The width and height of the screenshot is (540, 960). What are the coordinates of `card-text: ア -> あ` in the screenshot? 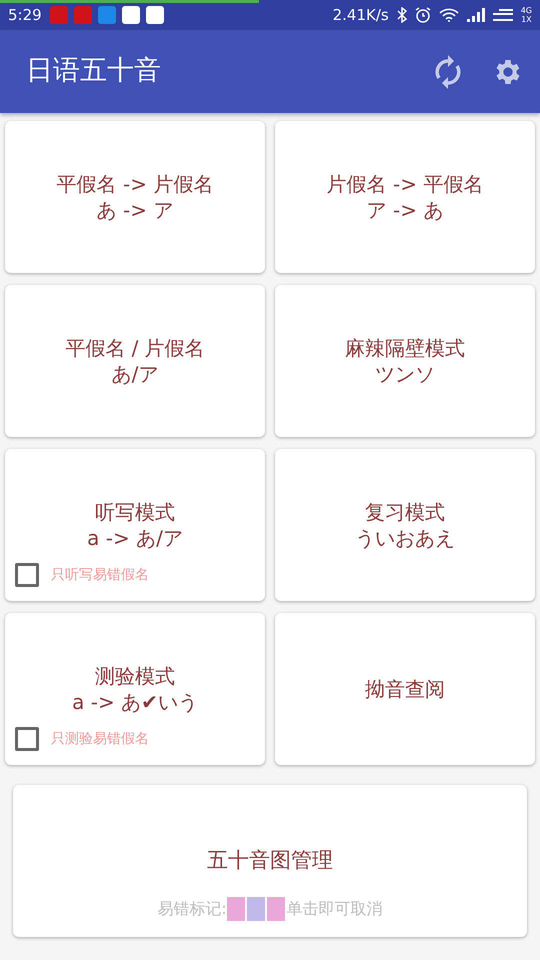 It's located at (405, 210).